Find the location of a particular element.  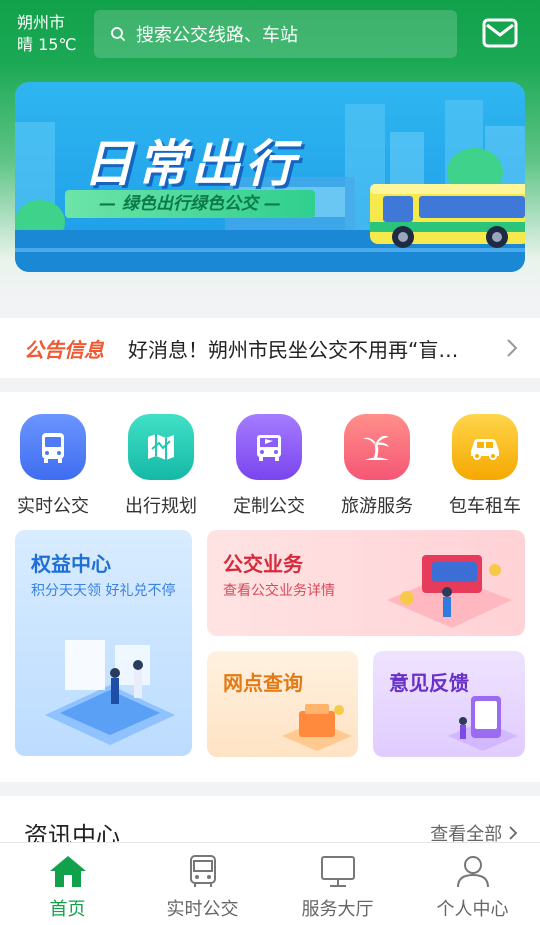

user-icon is located at coordinates (472, 872).